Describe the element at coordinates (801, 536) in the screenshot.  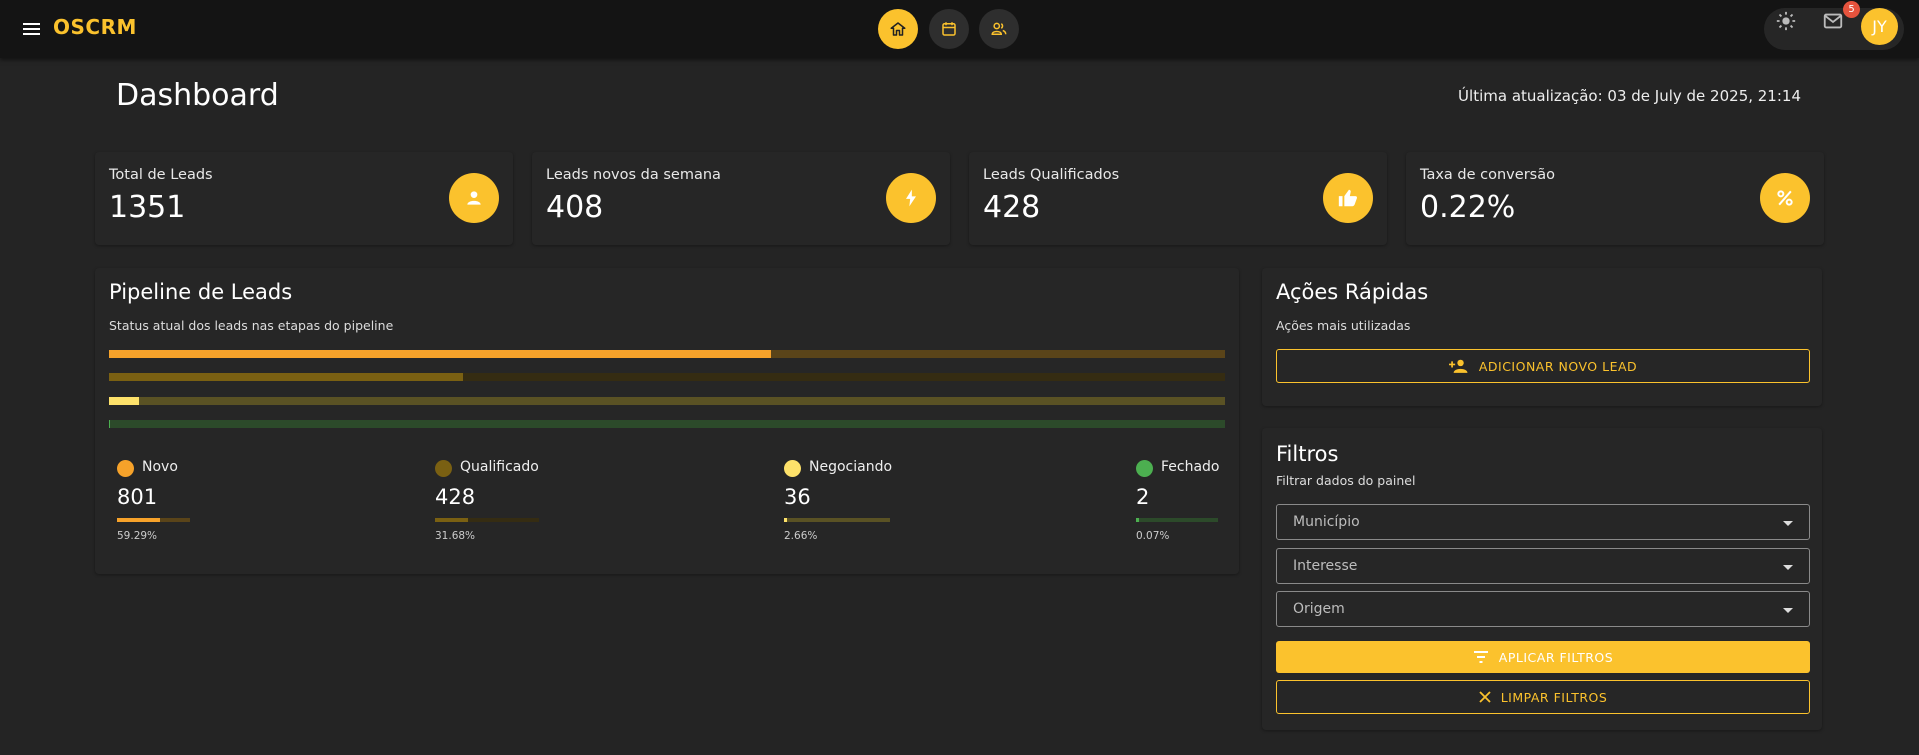
I see `stage-percent: 2.66%` at that location.